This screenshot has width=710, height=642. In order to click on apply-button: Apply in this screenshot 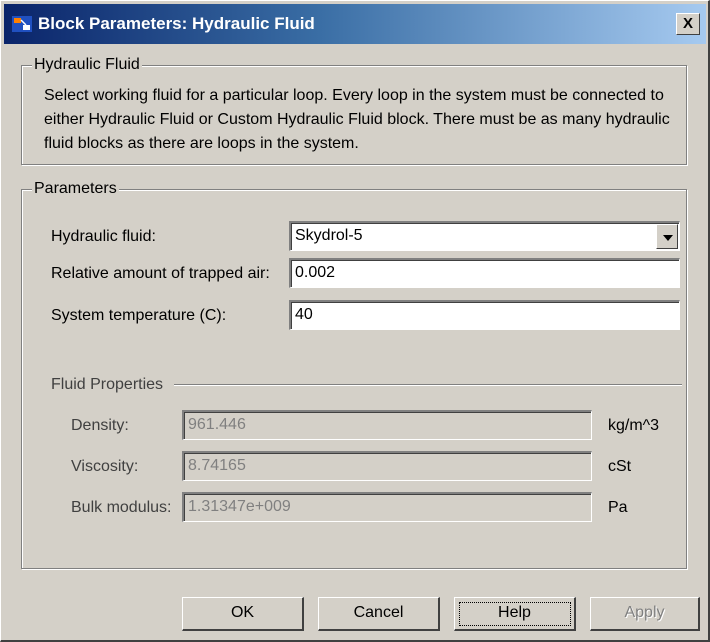, I will do `click(645, 614)`.